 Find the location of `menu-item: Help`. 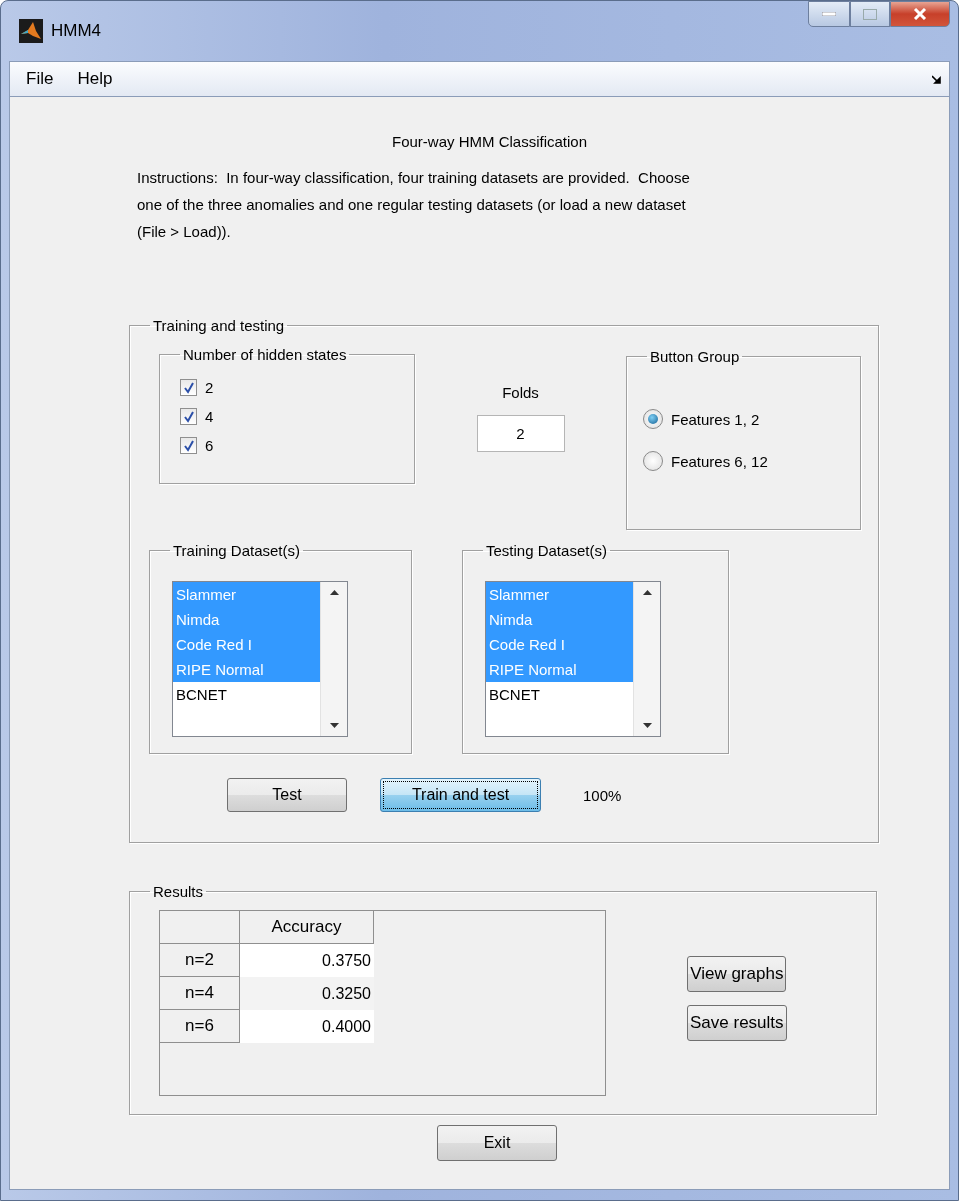

menu-item: Help is located at coordinates (99, 79).